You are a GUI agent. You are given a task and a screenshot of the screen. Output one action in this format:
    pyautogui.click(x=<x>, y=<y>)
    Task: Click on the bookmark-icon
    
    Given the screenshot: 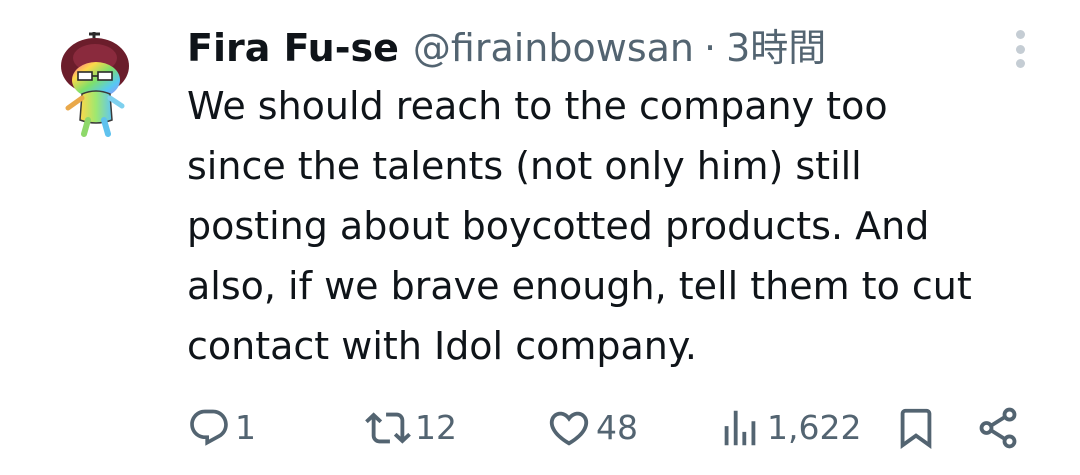 What is the action you would take?
    pyautogui.click(x=916, y=428)
    